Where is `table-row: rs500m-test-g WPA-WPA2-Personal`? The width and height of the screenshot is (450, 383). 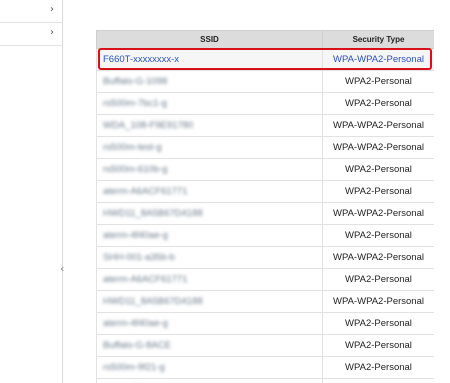 table-row: rs500m-test-g WPA-WPA2-Personal is located at coordinates (265, 147).